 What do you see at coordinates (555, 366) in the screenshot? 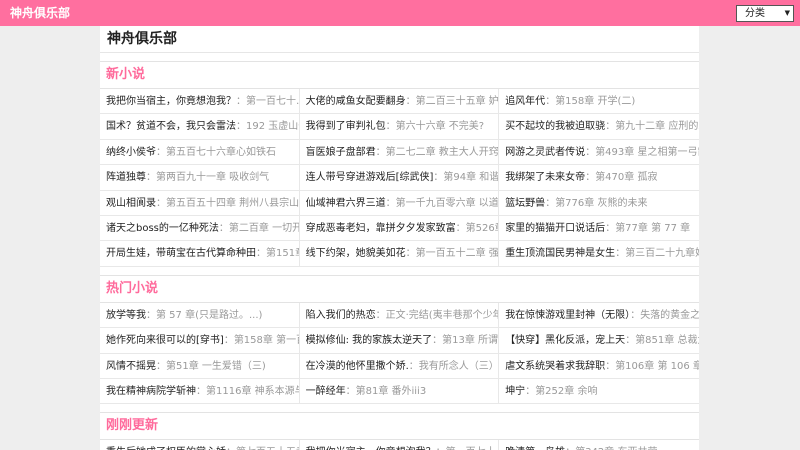
I see `novel-title-link: 虐文系统哭着求我辞职` at bounding box center [555, 366].